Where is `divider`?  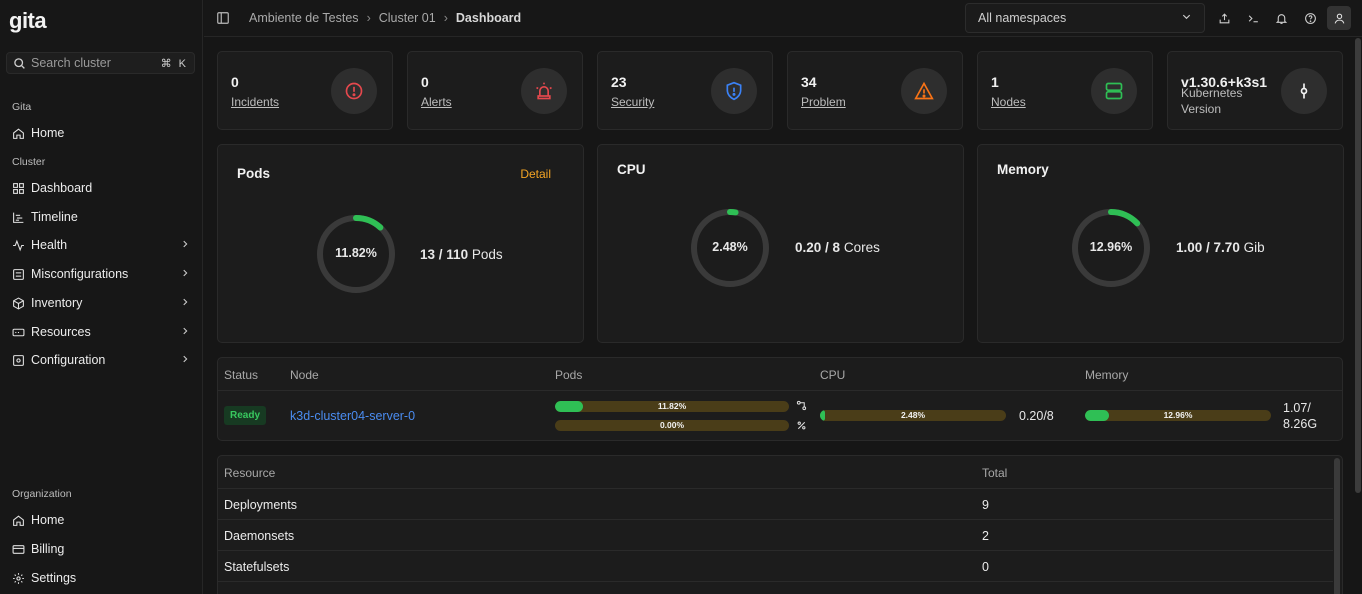
divider is located at coordinates (780, 390).